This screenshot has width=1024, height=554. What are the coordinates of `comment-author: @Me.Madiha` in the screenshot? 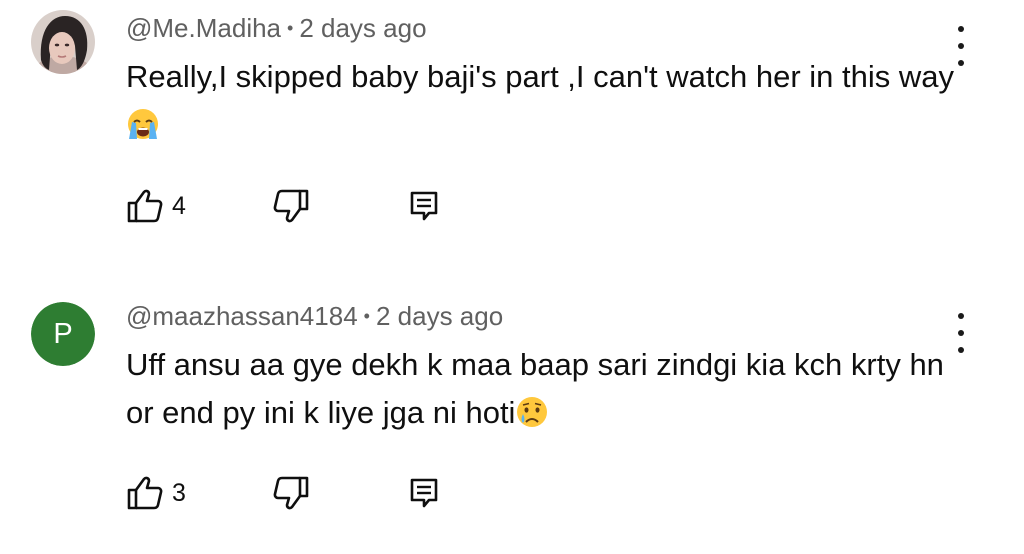 It's located at (203, 28).